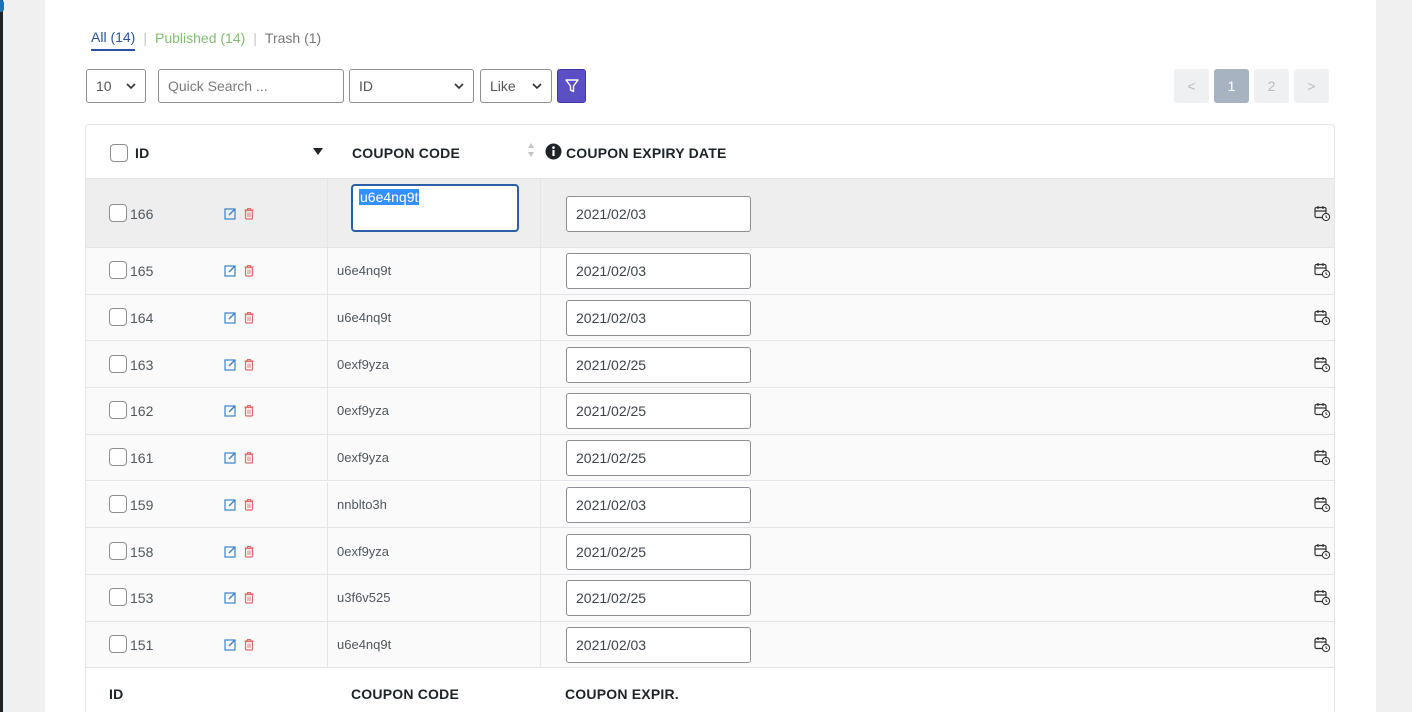 Image resolution: width=1412 pixels, height=712 pixels. I want to click on per-page-select: 10, so click(116, 86).